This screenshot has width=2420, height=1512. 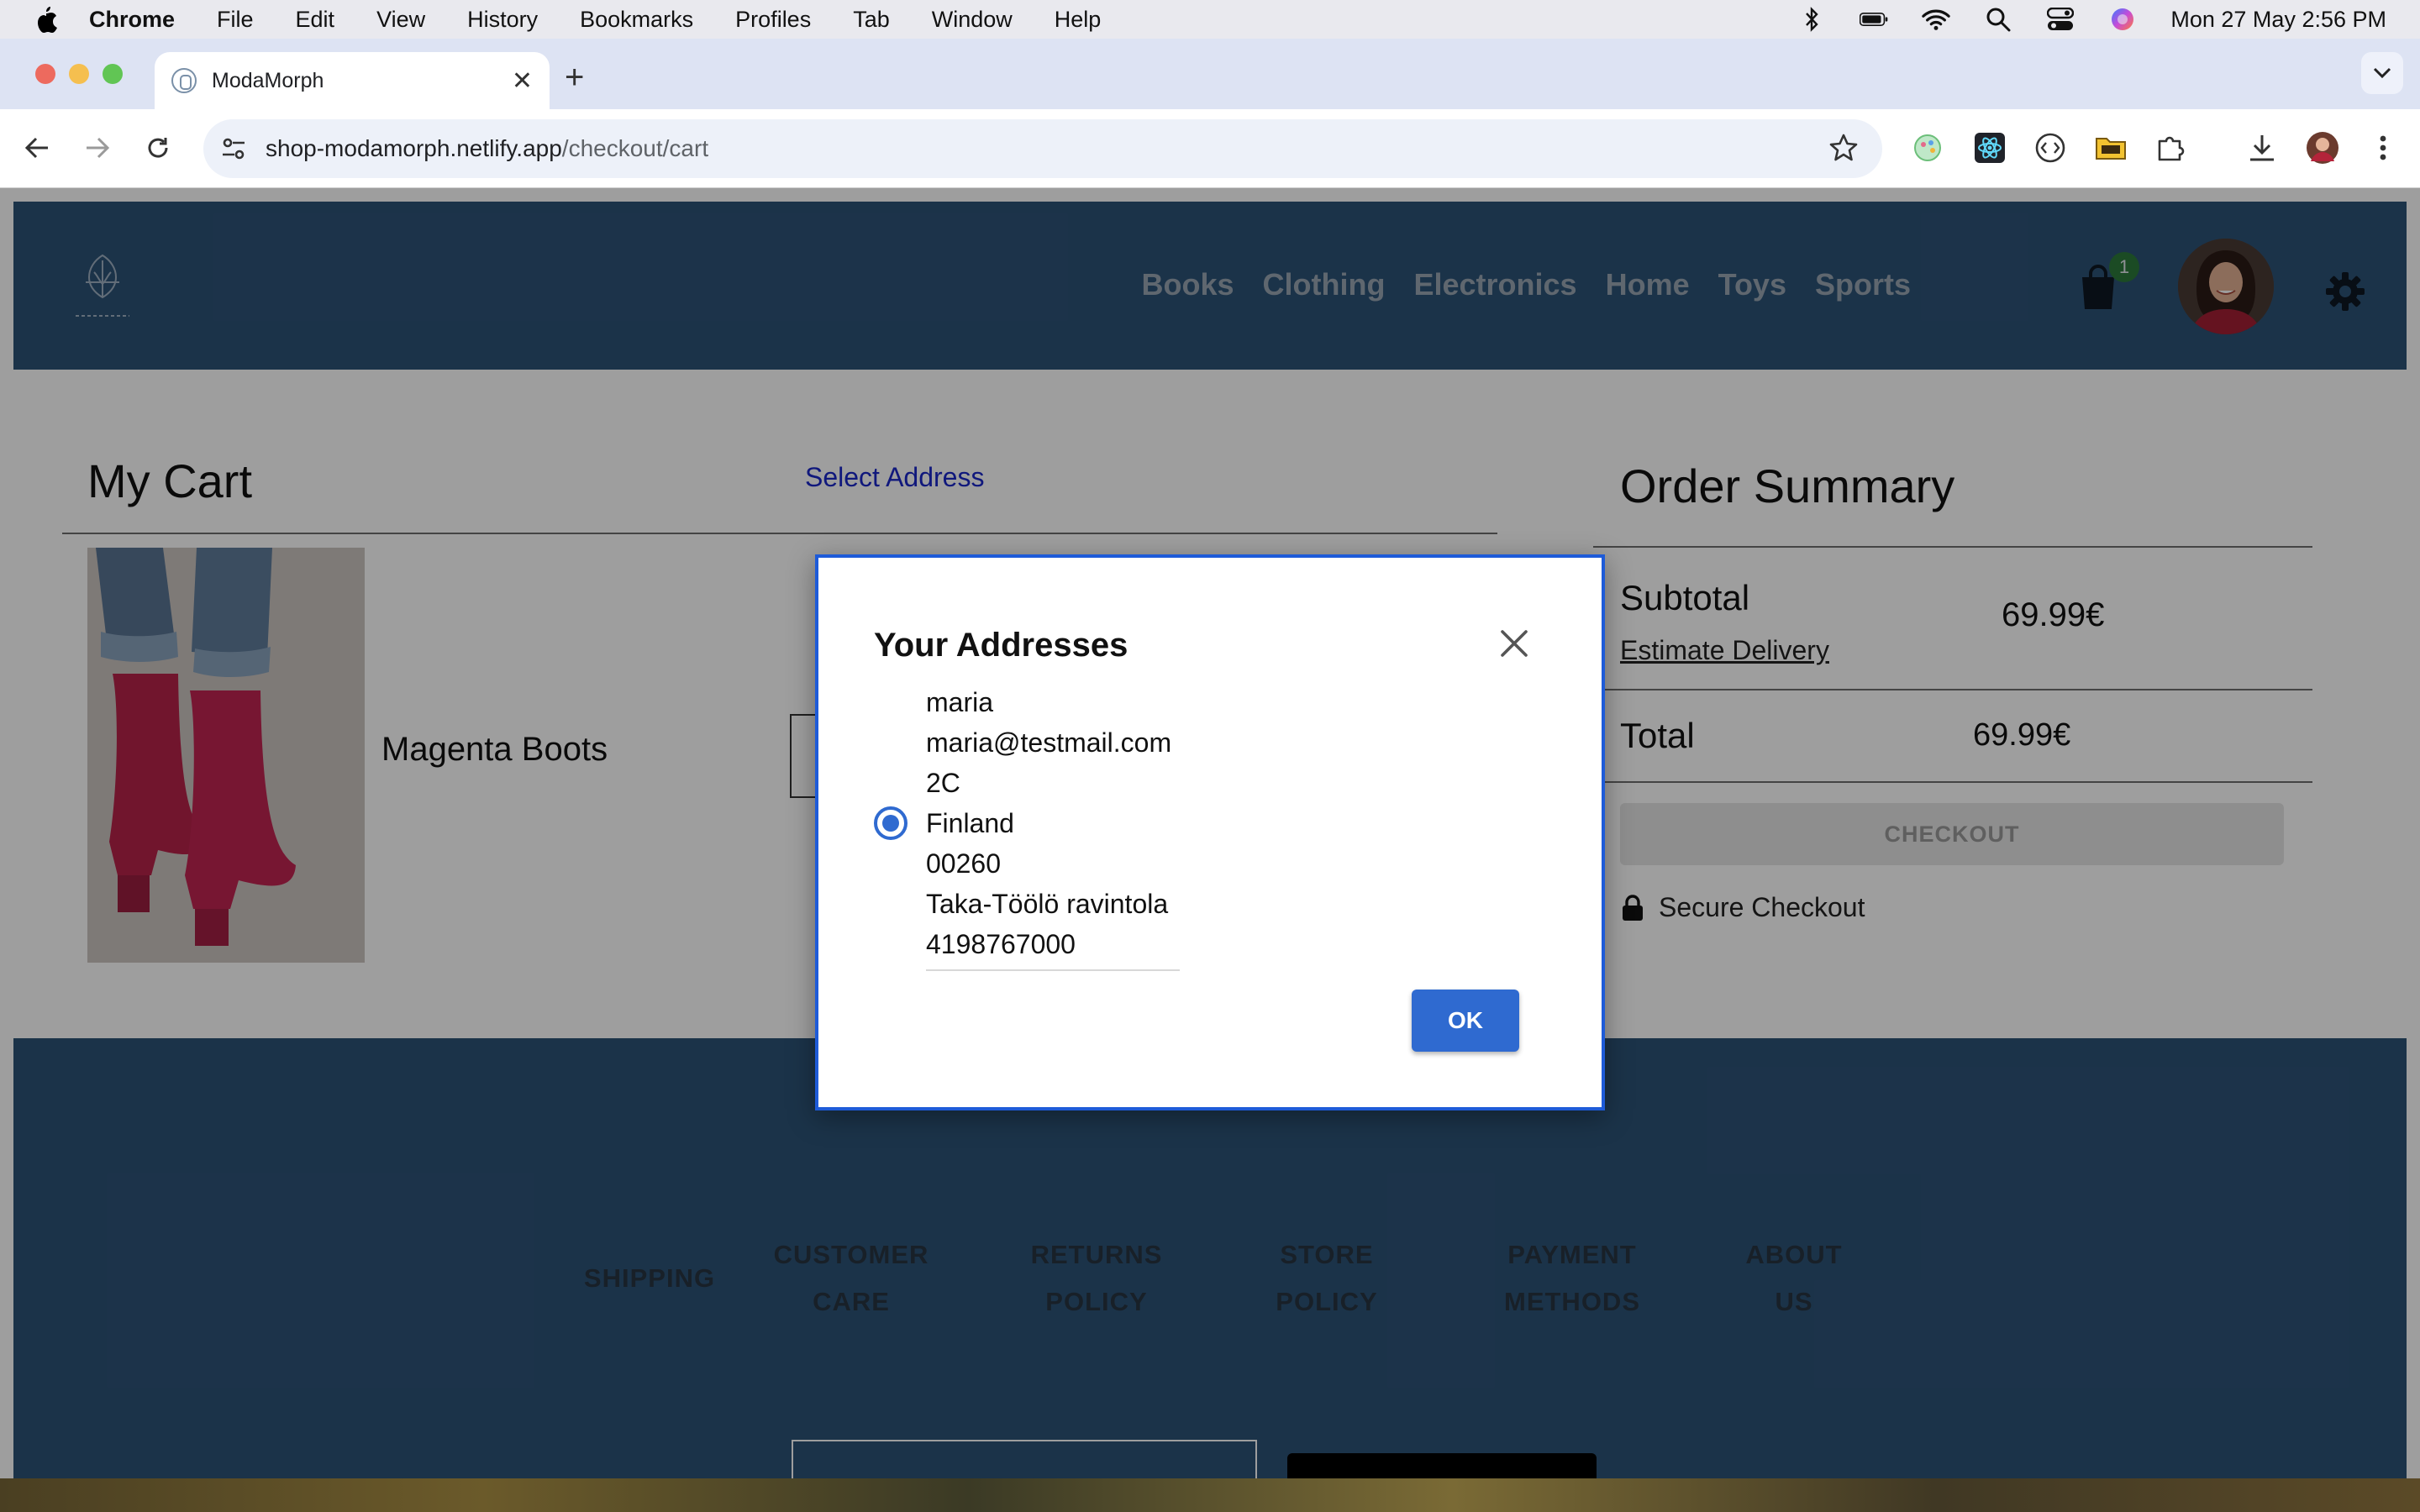 What do you see at coordinates (113, 74) in the screenshot?
I see `window-zoom-button` at bounding box center [113, 74].